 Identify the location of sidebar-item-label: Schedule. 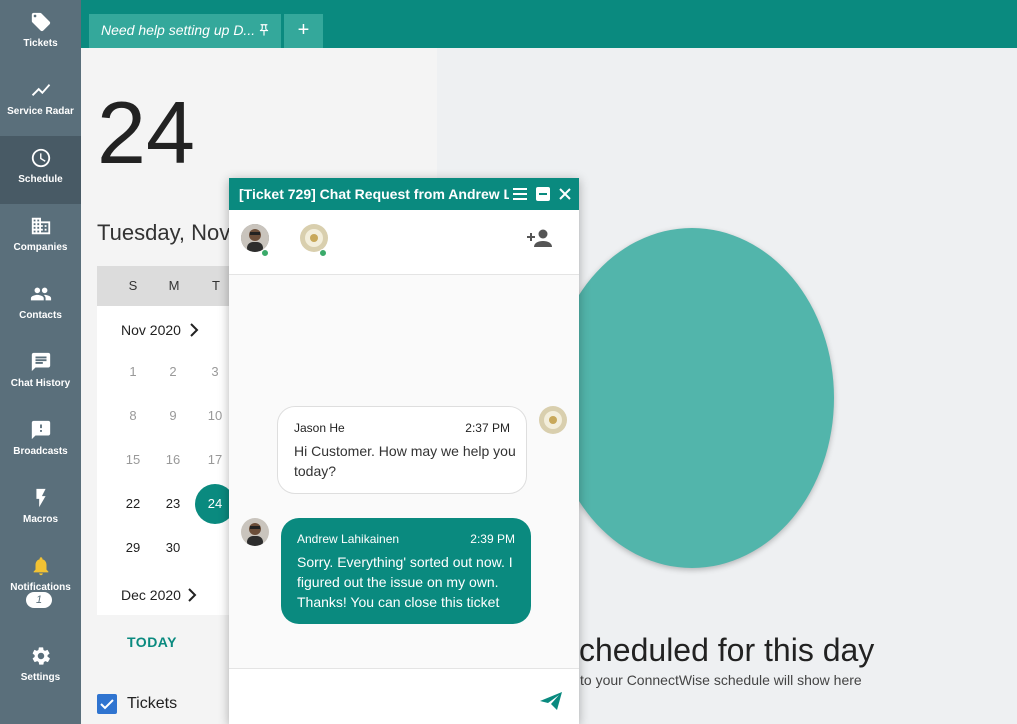
(40, 179).